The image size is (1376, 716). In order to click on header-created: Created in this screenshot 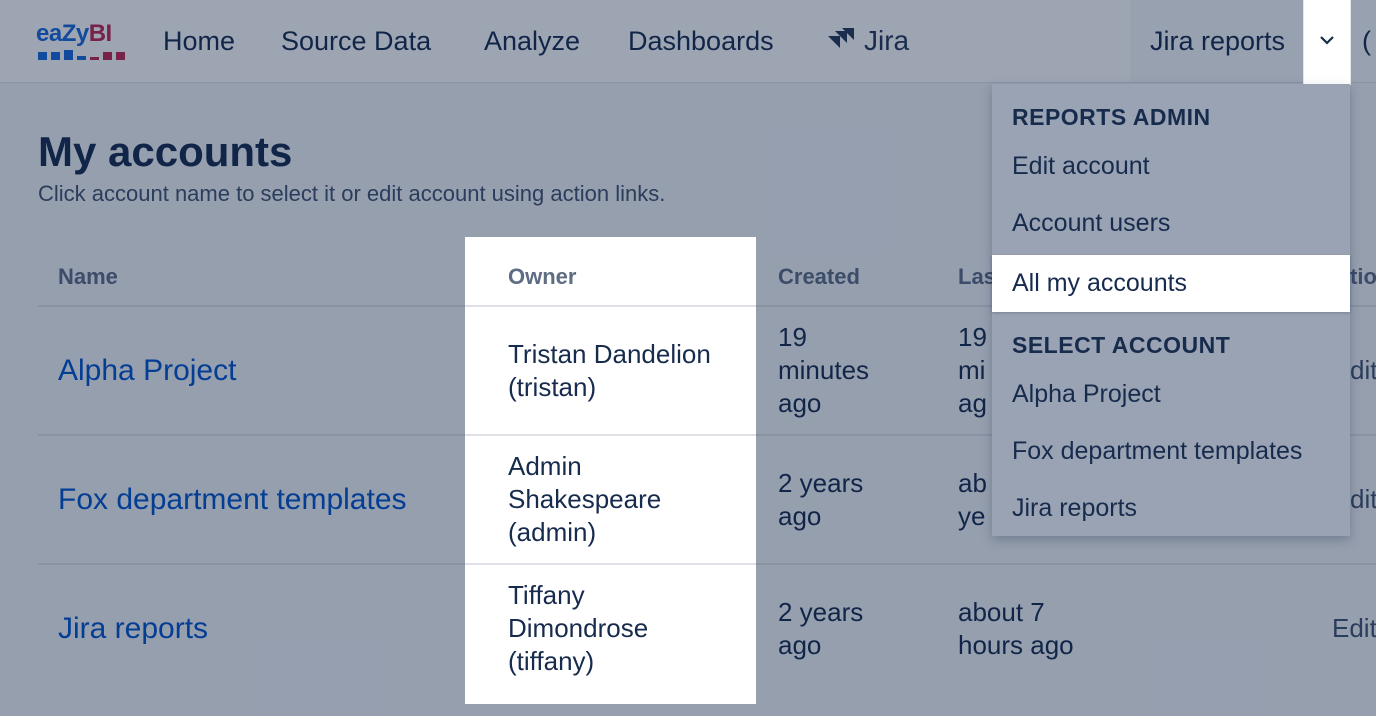, I will do `click(819, 276)`.